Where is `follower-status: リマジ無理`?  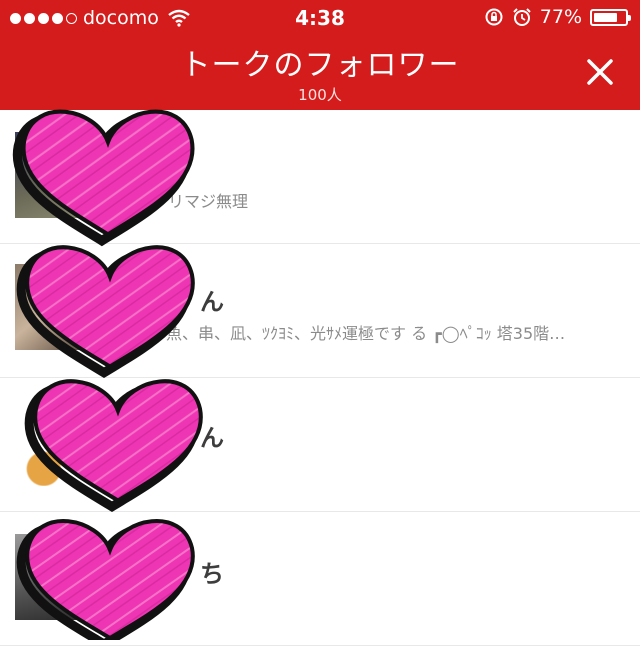
follower-status: リマジ無理 is located at coordinates (208, 201).